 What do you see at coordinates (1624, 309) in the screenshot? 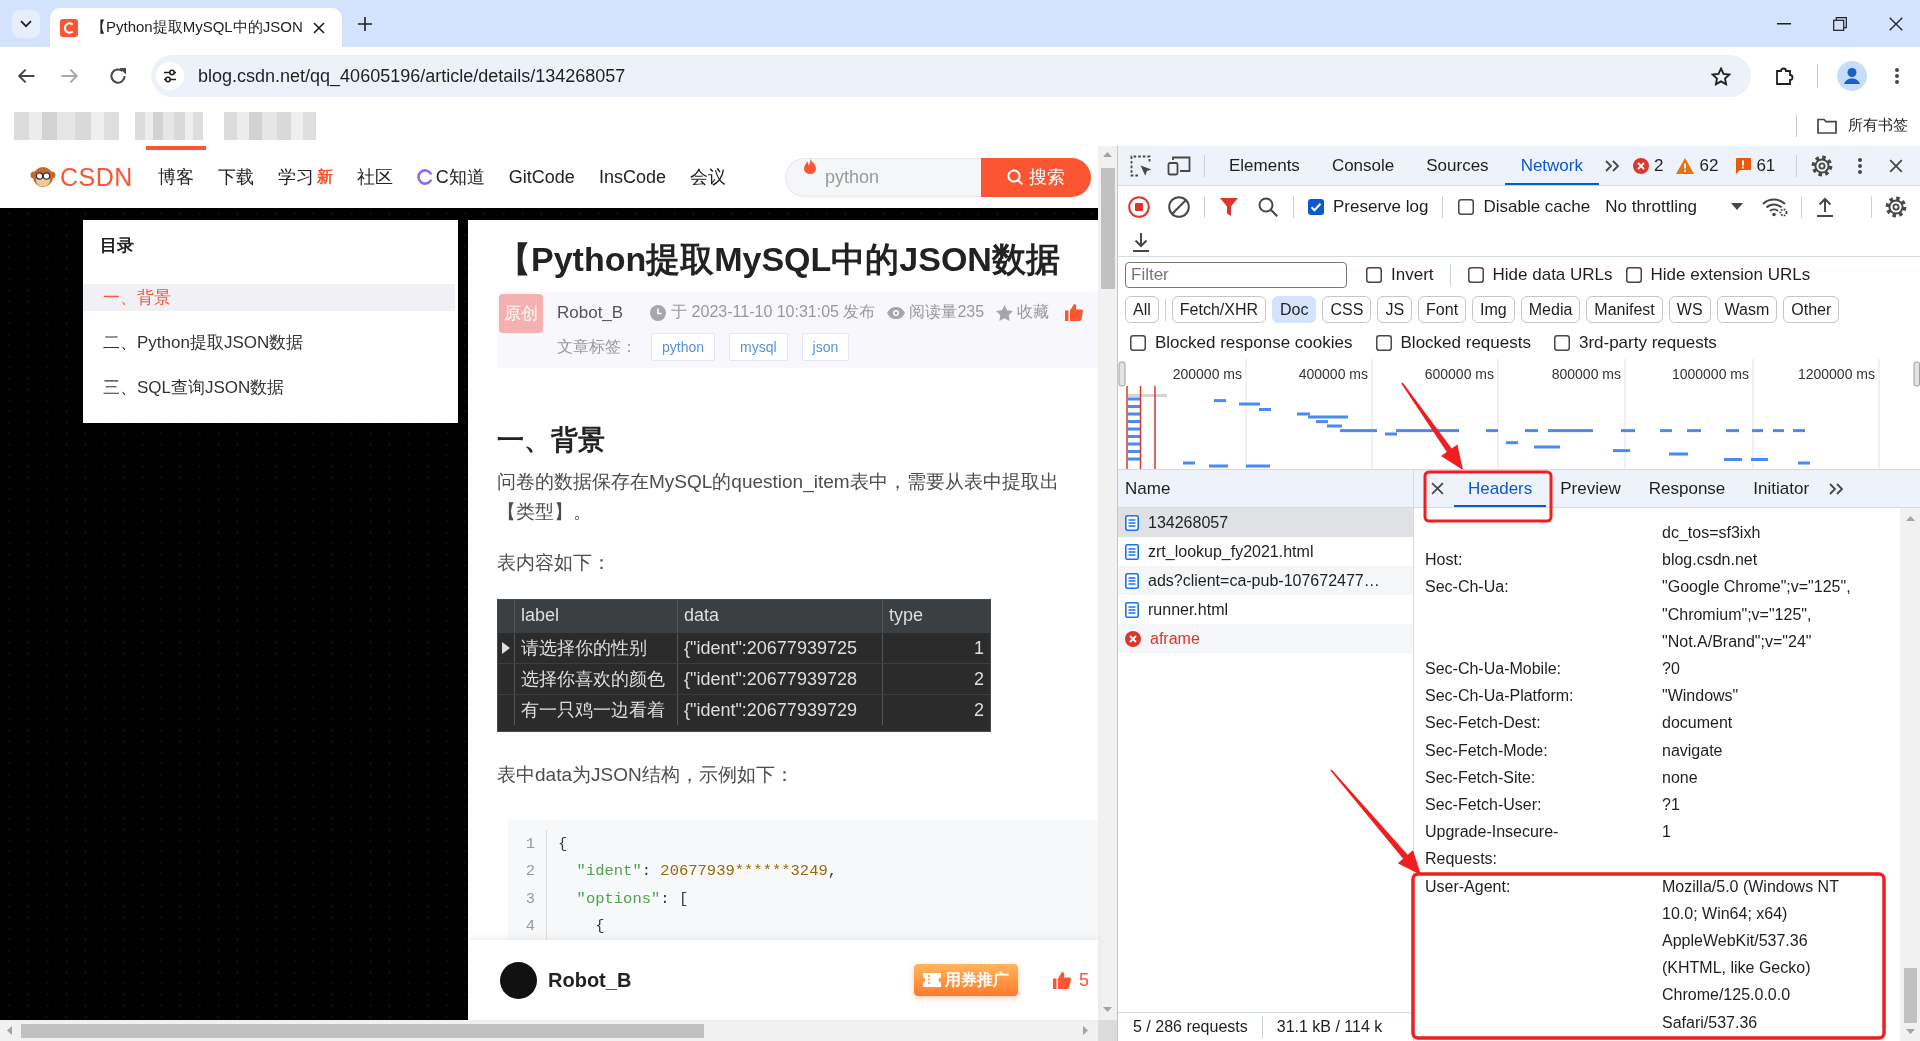
I see `type-filter-button: Manifest` at bounding box center [1624, 309].